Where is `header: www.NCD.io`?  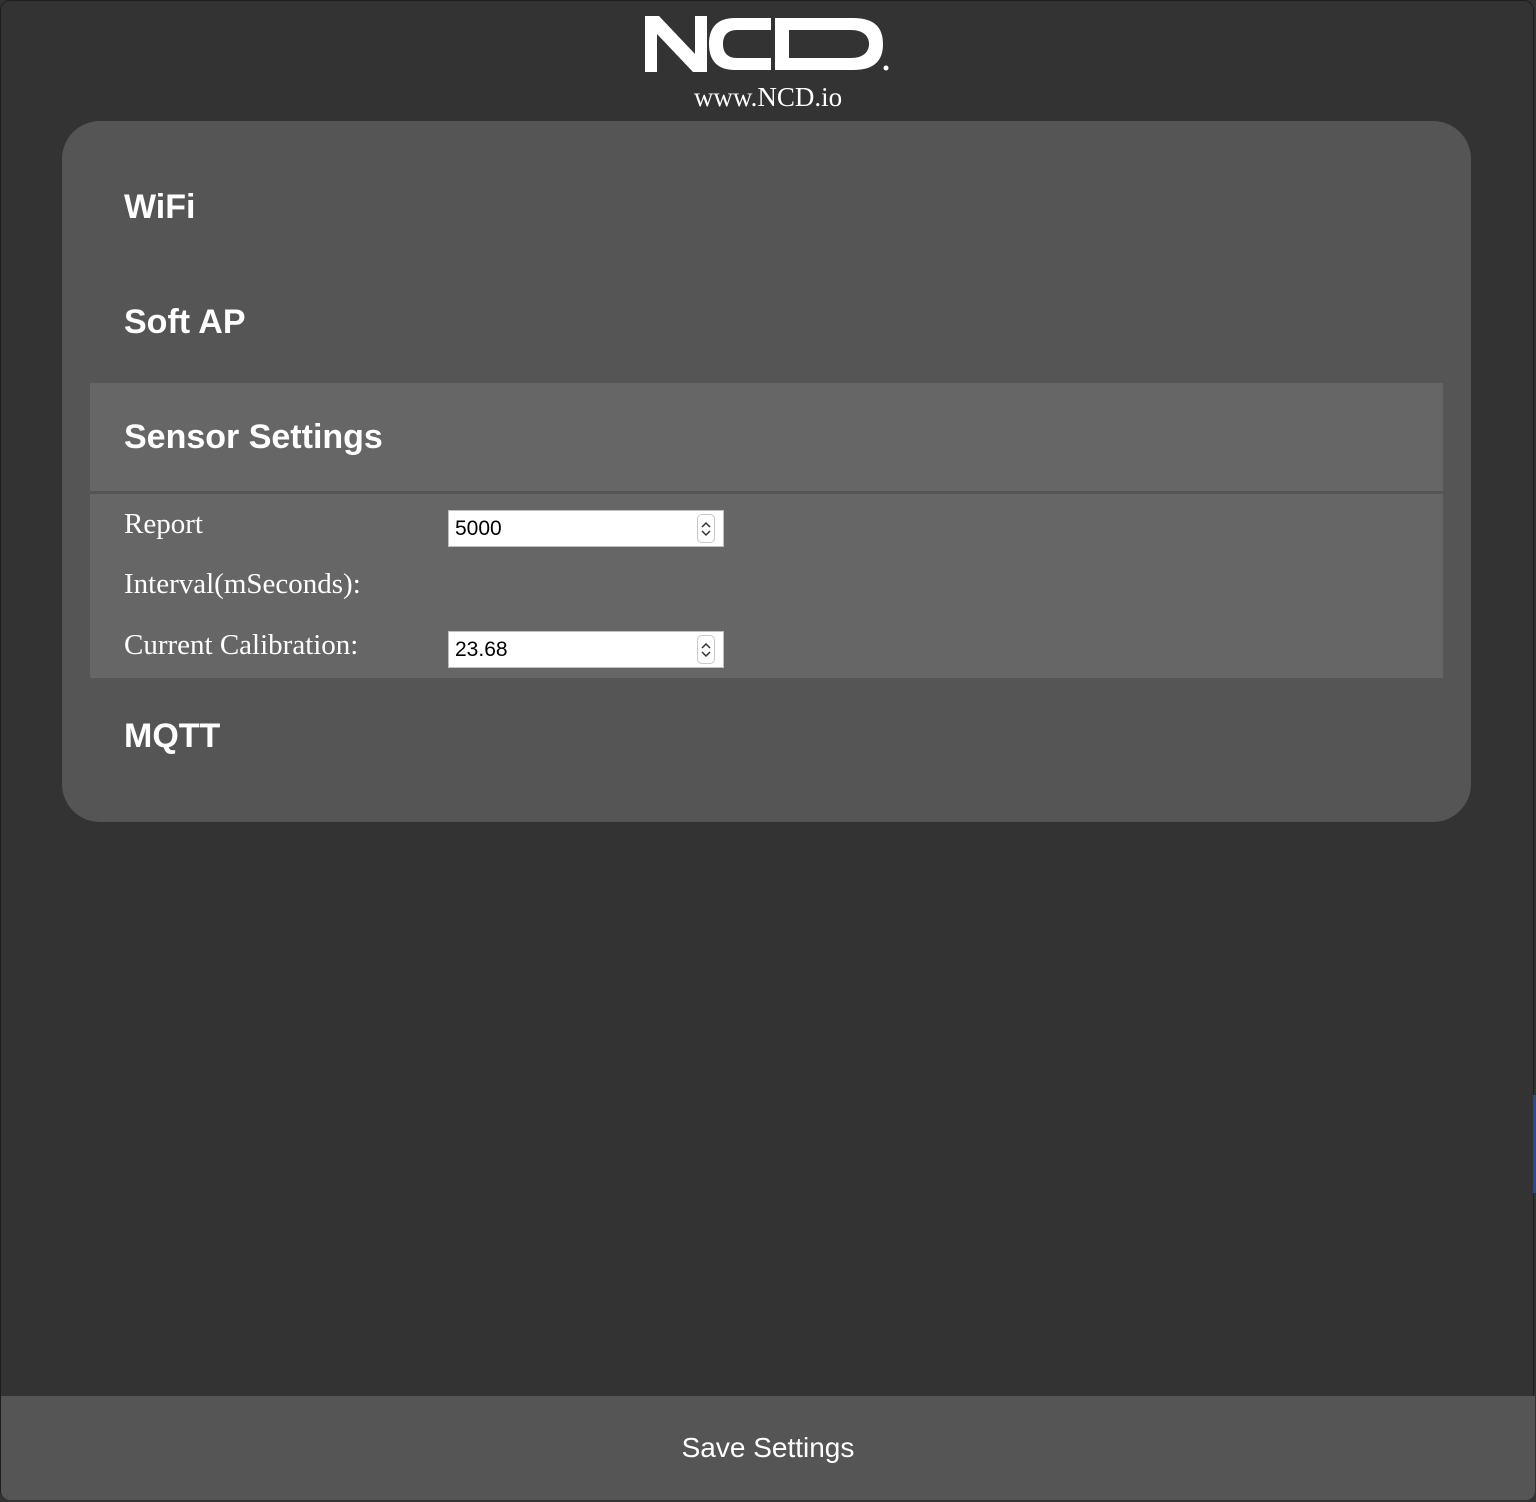 header: www.NCD.io is located at coordinates (768, 60).